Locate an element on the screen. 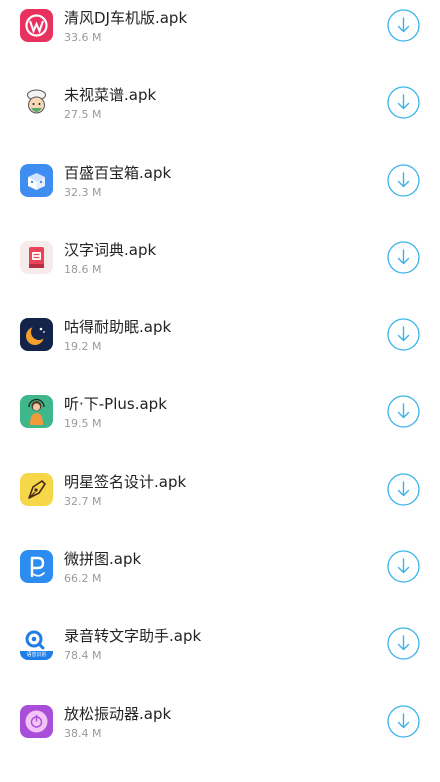 This screenshot has width=440, height=782. list-item: 汉字词典.apk 18.6 M is located at coordinates (220, 256).